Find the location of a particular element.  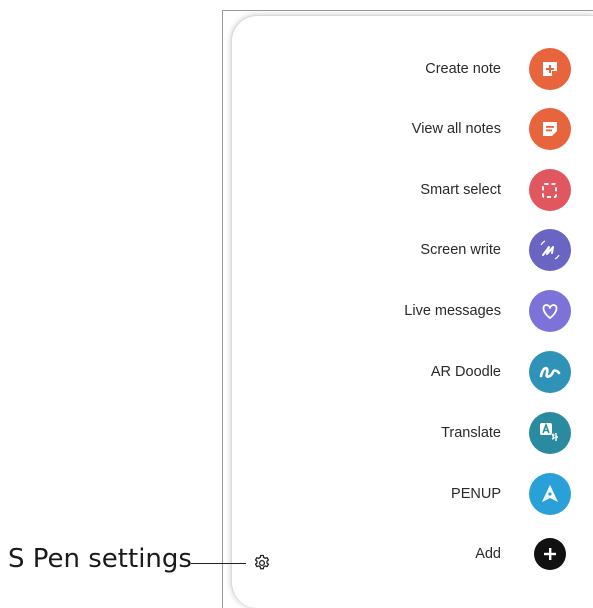

ar-doodle-icon is located at coordinates (550, 372).